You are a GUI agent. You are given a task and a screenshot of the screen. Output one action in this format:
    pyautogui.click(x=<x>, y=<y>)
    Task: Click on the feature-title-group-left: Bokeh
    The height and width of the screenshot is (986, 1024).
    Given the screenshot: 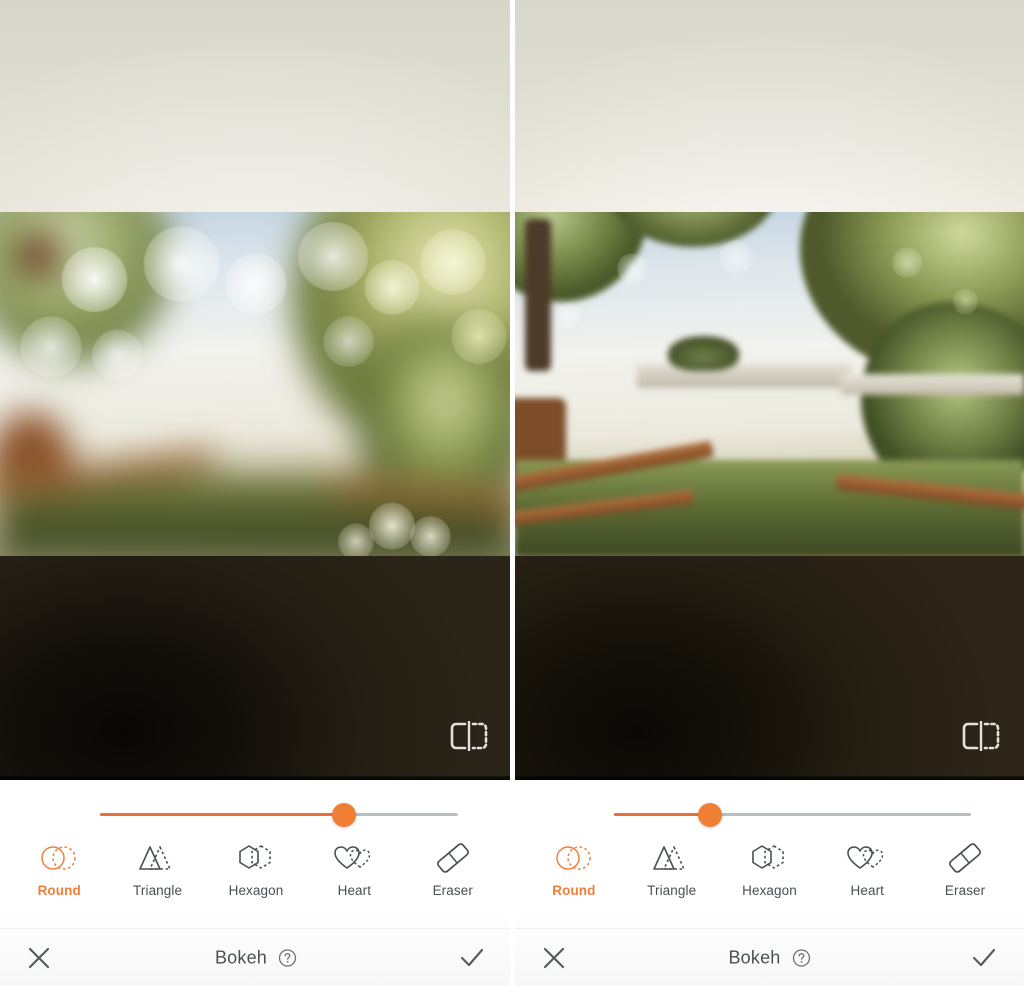 What is the action you would take?
    pyautogui.click(x=256, y=958)
    